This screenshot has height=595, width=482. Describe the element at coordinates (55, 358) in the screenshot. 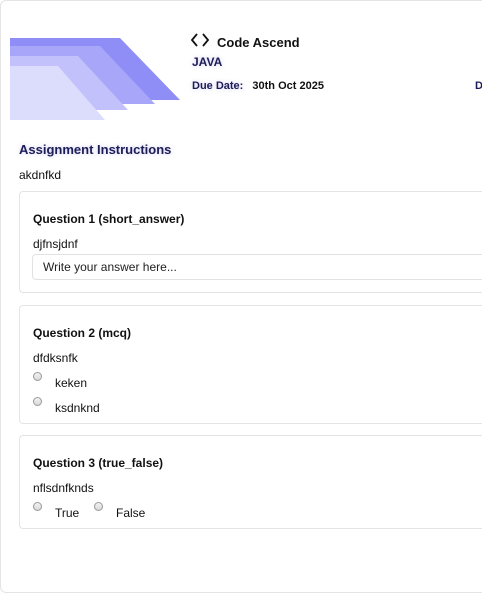

I see `question-text: dfdksnfk` at that location.